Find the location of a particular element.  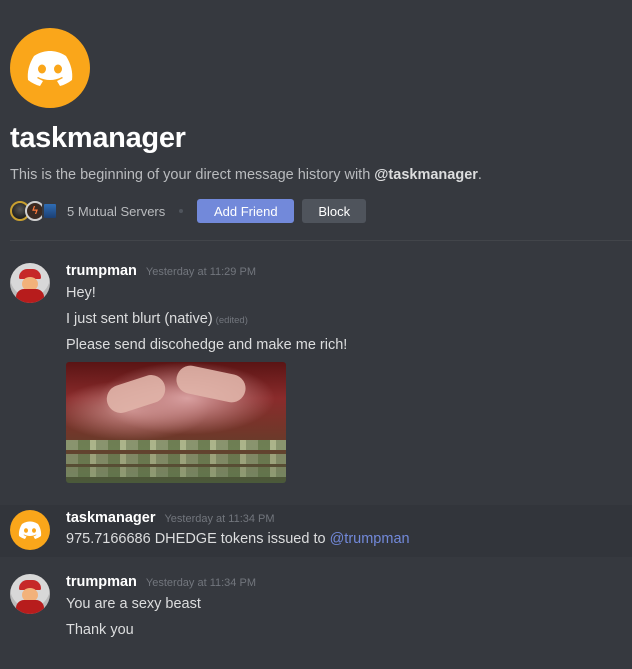

message-header: trumpman Yesterday at 11:34 PM is located at coordinates (161, 582).